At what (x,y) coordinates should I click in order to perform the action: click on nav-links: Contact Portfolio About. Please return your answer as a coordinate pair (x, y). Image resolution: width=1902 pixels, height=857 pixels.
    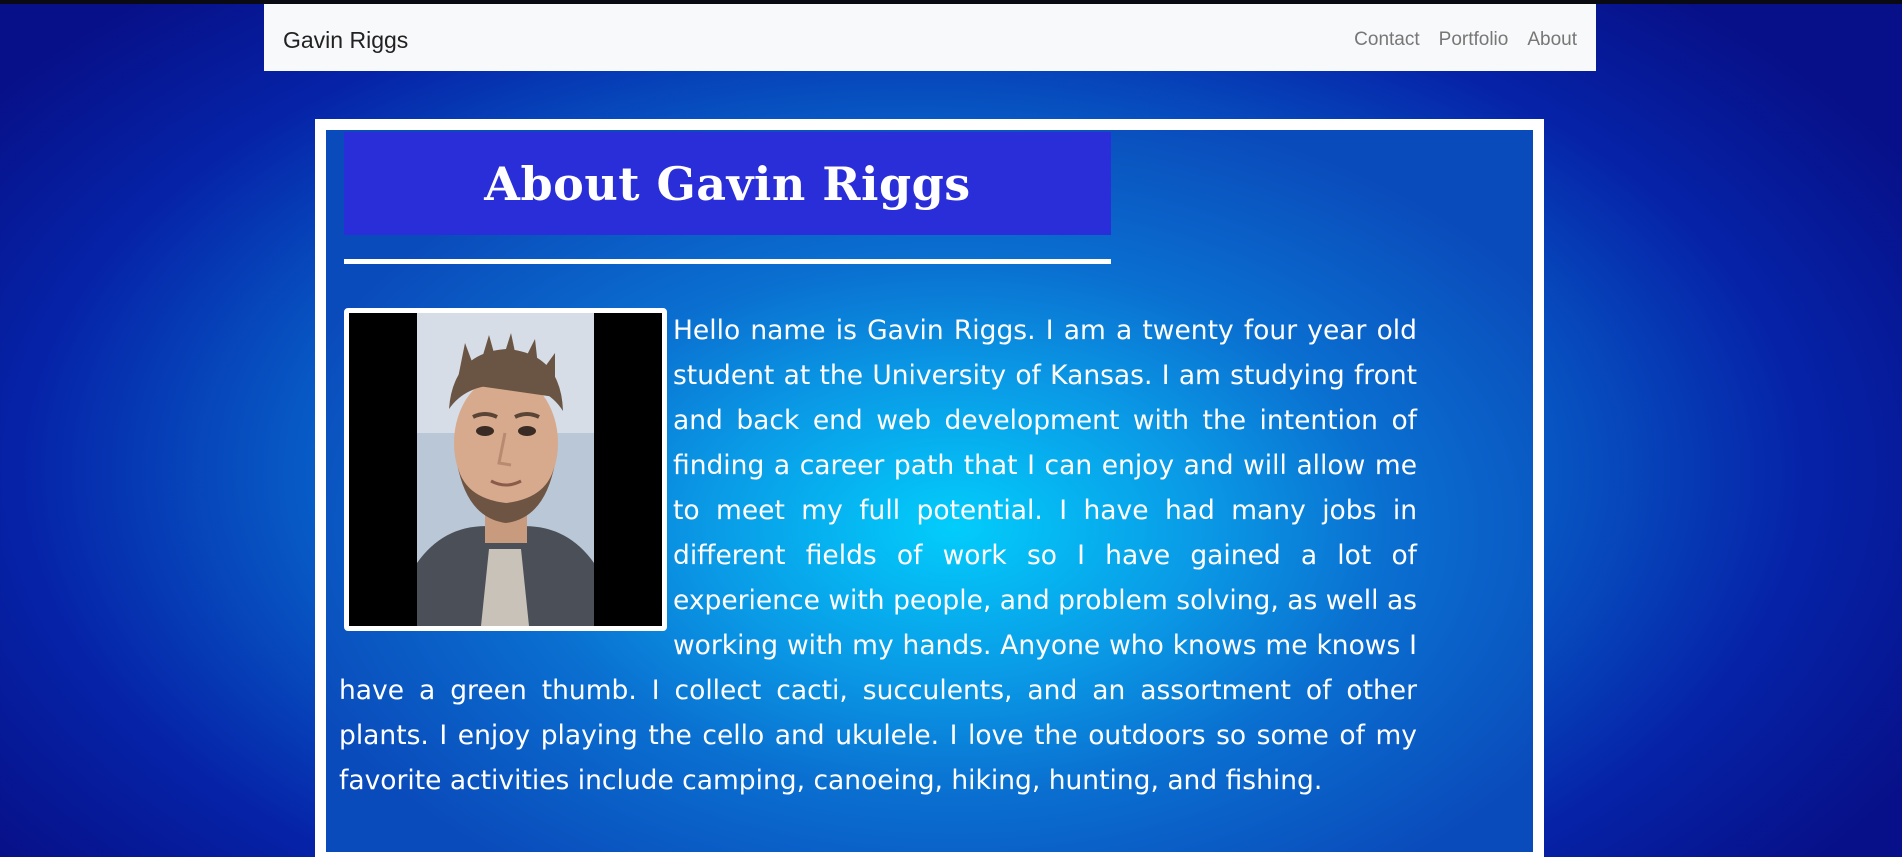
    Looking at the image, I should click on (1465, 40).